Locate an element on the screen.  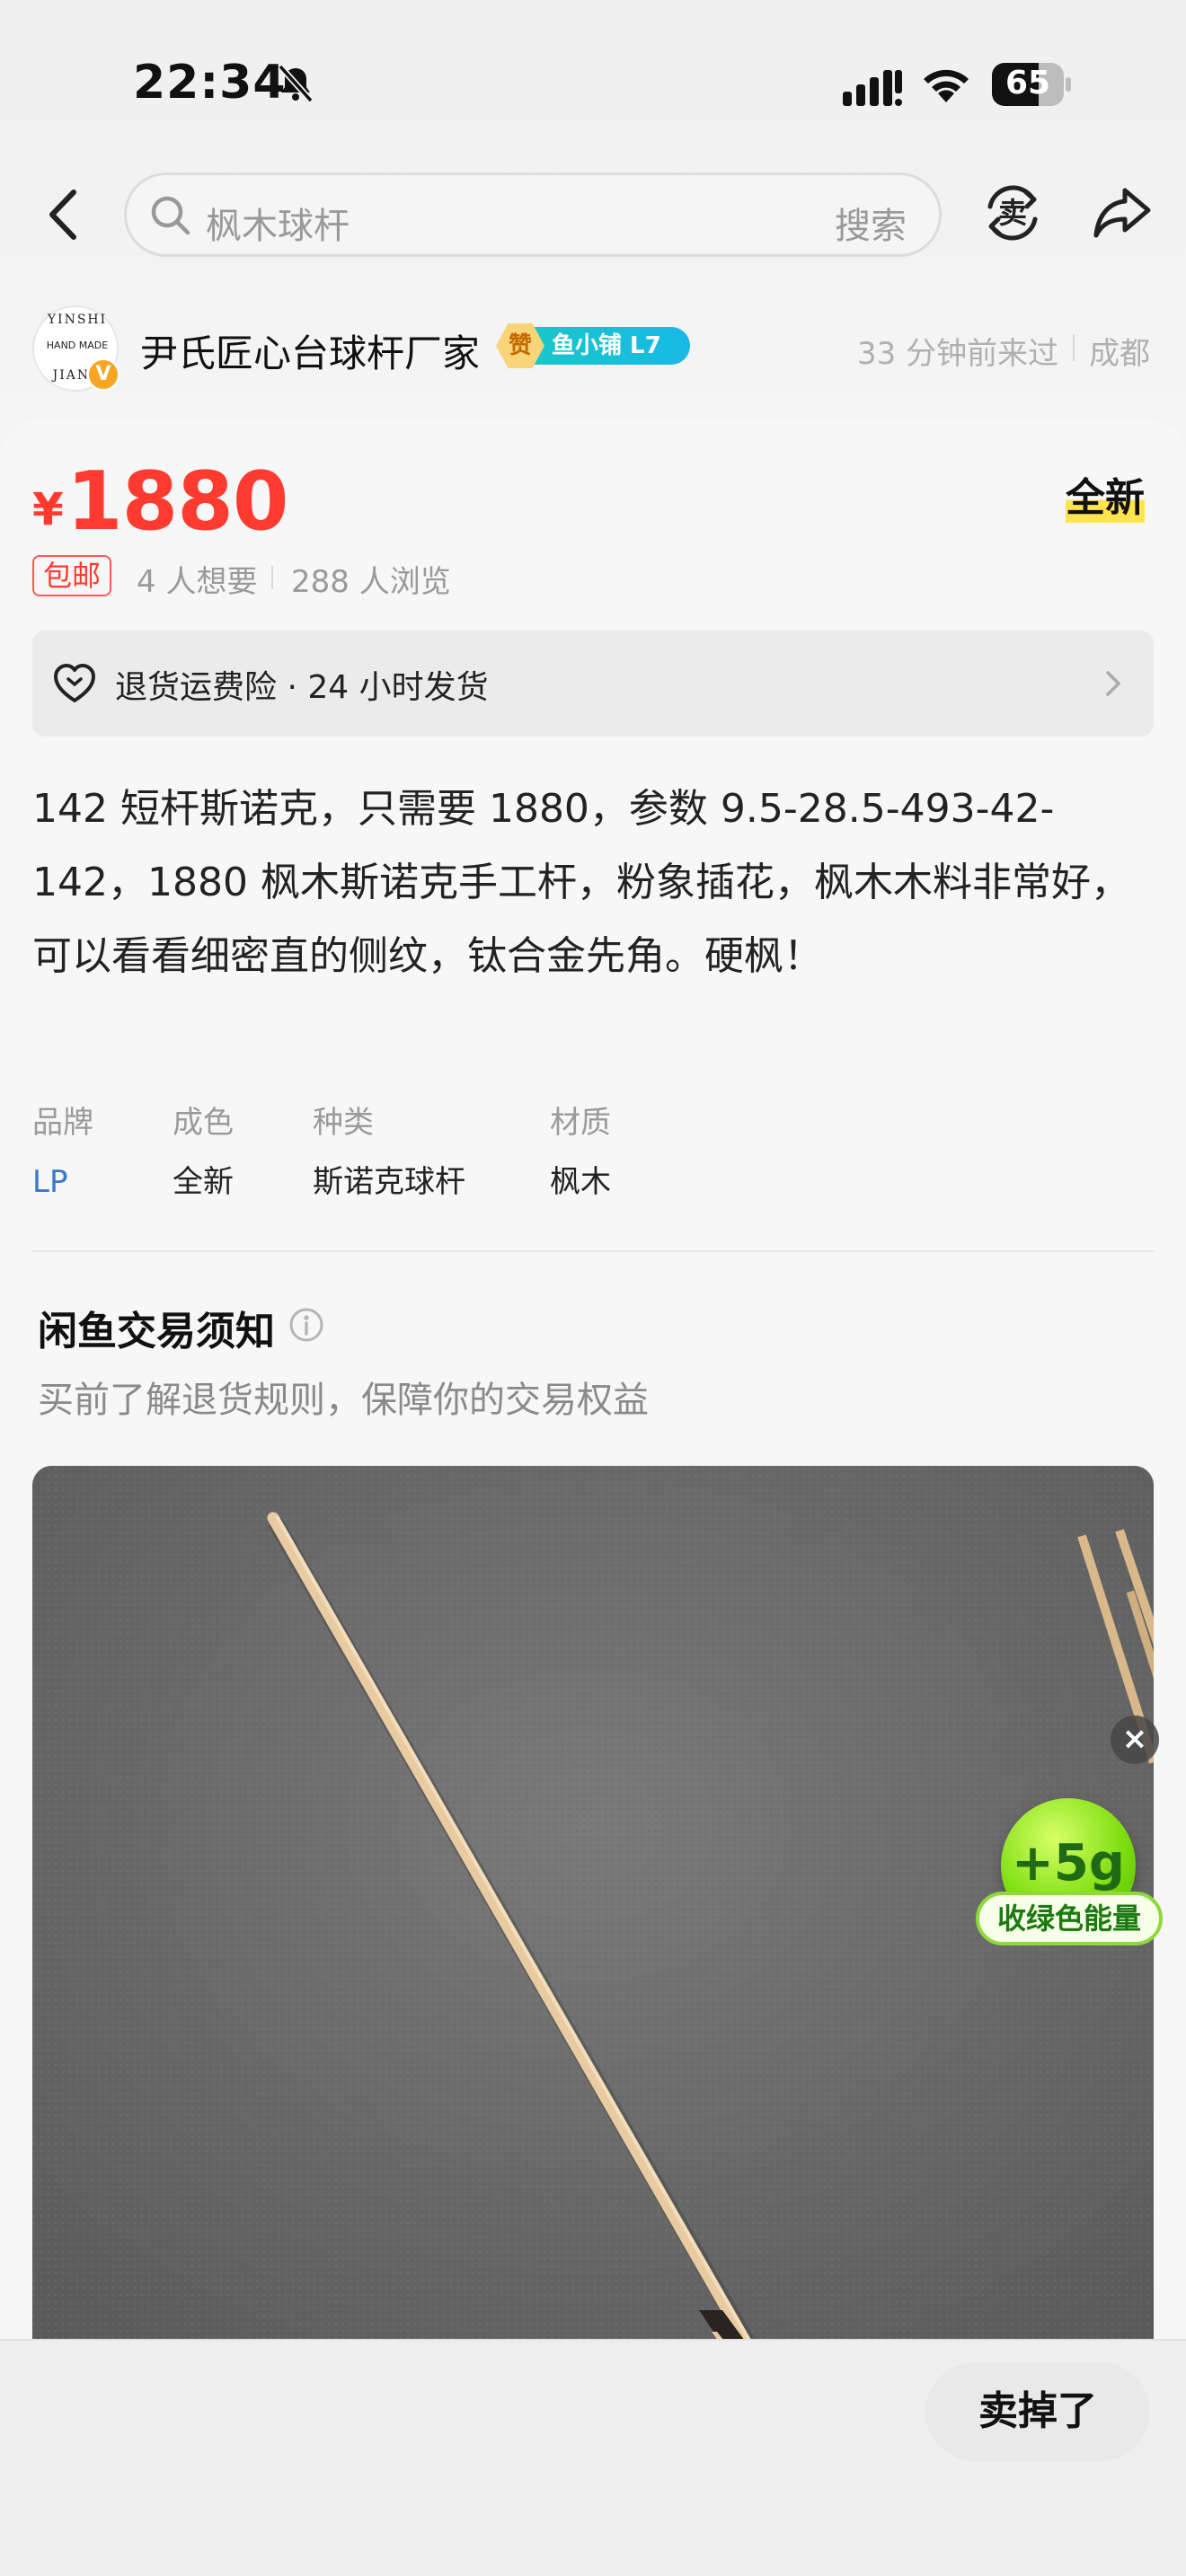
spec-key: 品牌 is located at coordinates (62, 1123).